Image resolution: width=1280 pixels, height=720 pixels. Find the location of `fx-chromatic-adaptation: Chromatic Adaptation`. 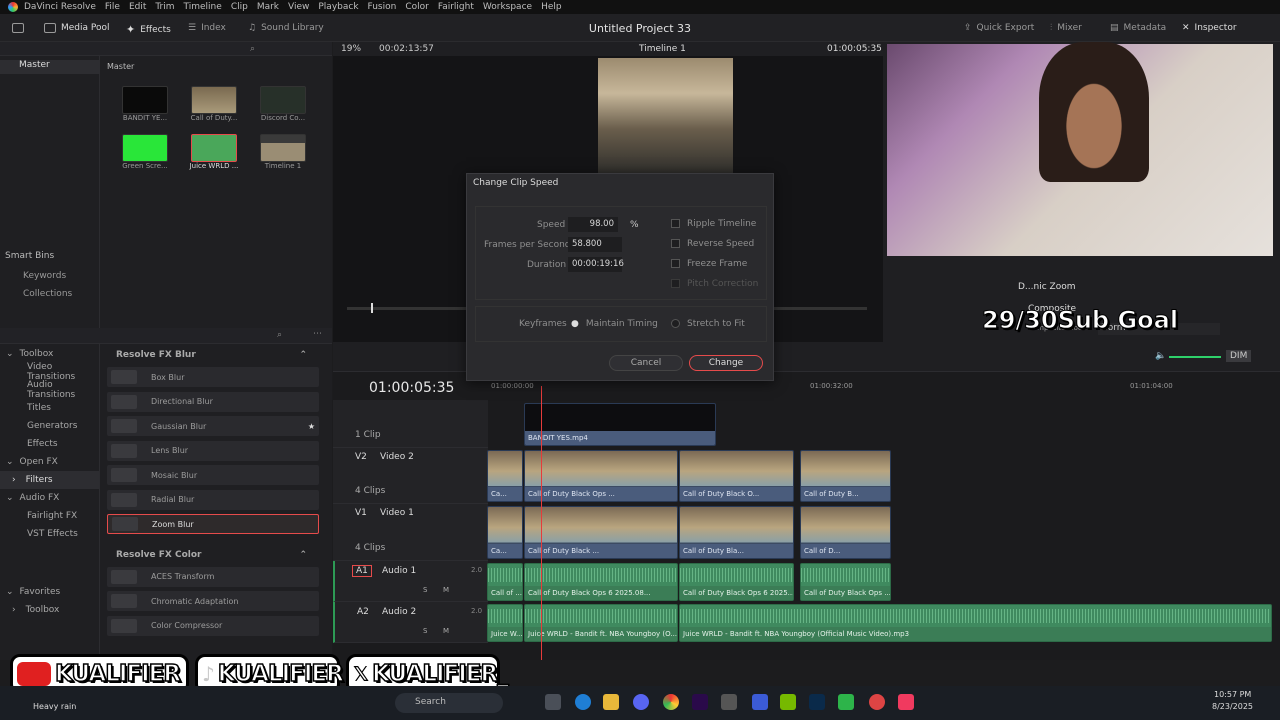

fx-chromatic-adaptation: Chromatic Adaptation is located at coordinates (213, 601).